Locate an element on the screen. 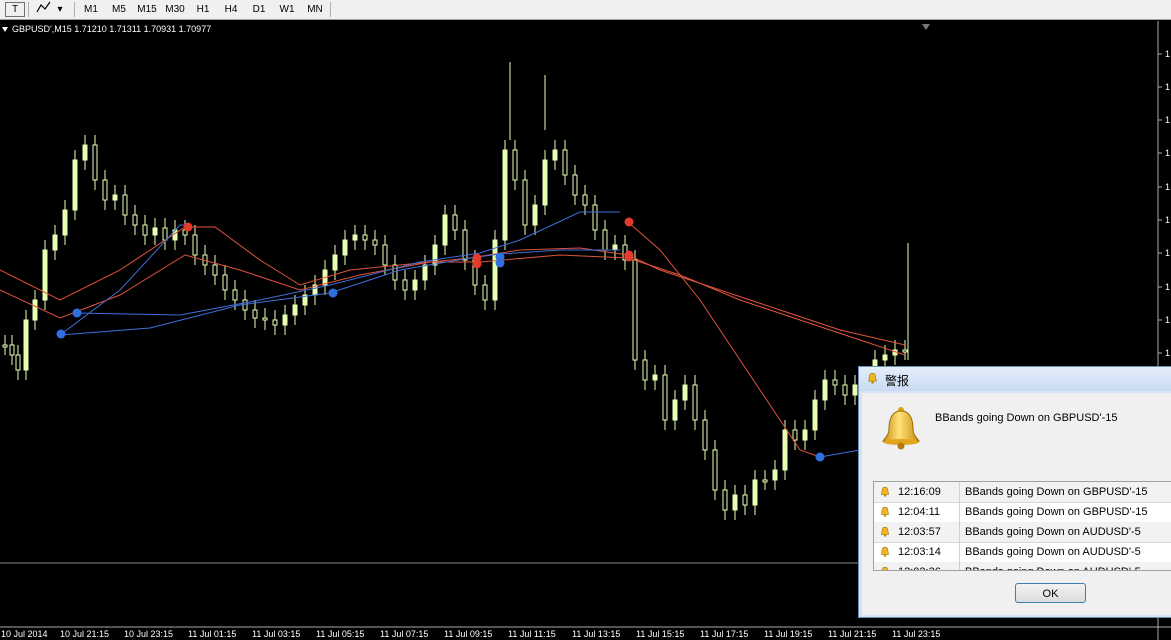 The image size is (1171, 640). time-axis-label: 11 Jul 13:15 is located at coordinates (596, 634).